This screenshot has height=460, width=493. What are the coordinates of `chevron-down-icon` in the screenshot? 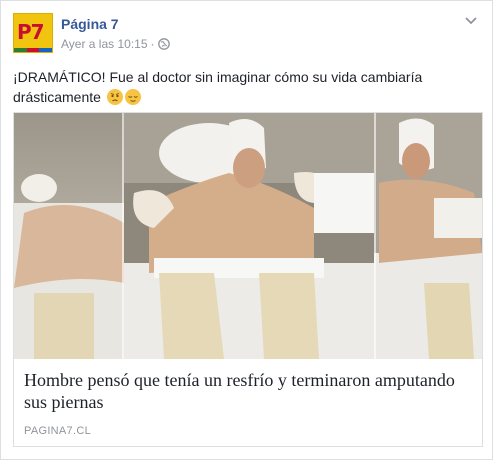 It's located at (471, 21).